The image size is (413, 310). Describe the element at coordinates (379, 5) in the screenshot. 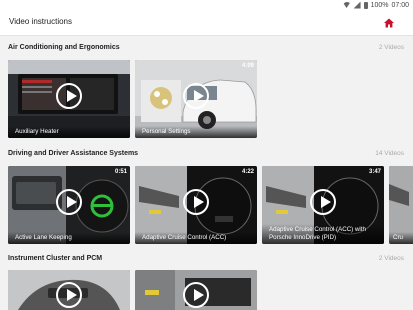

I see `battery-level: 100%` at that location.